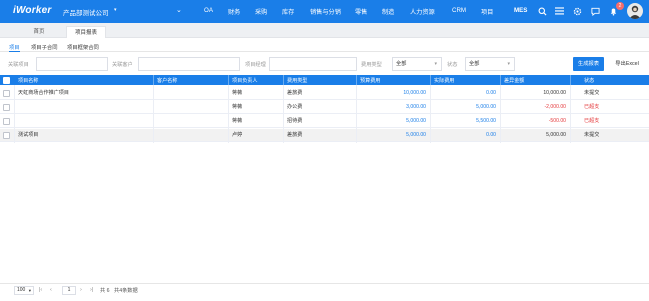  I want to click on table-row: 测试项目 卢婷 差旅费 5,000.00 0.00 5,000.00 未提交, so click(324, 135).